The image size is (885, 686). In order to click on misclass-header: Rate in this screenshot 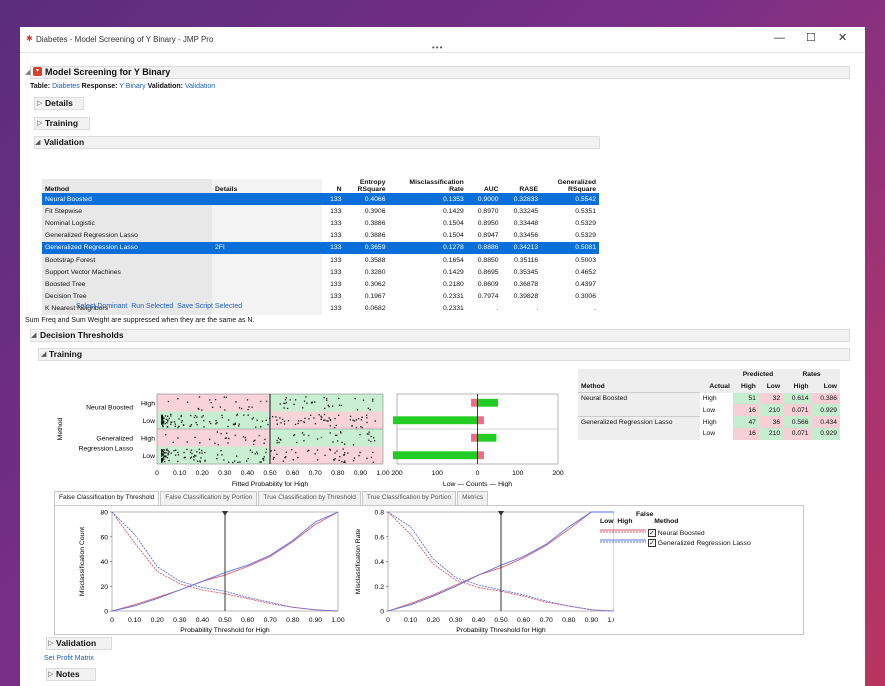, I will do `click(428, 189)`.